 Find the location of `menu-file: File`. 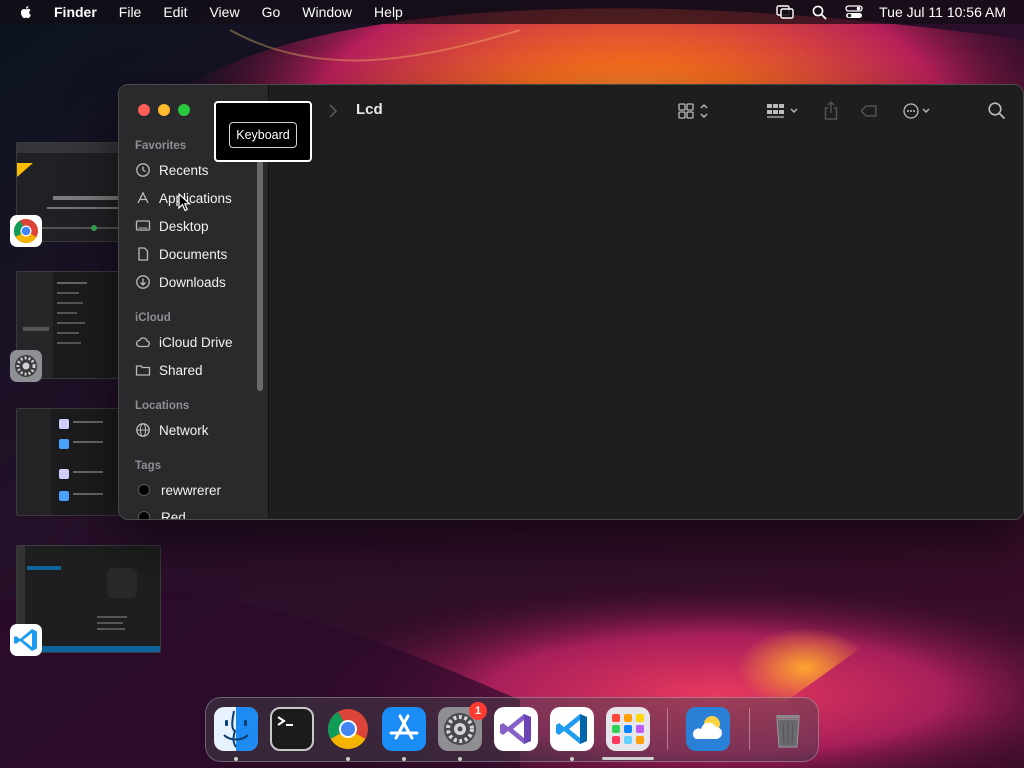

menu-file: File is located at coordinates (130, 12).